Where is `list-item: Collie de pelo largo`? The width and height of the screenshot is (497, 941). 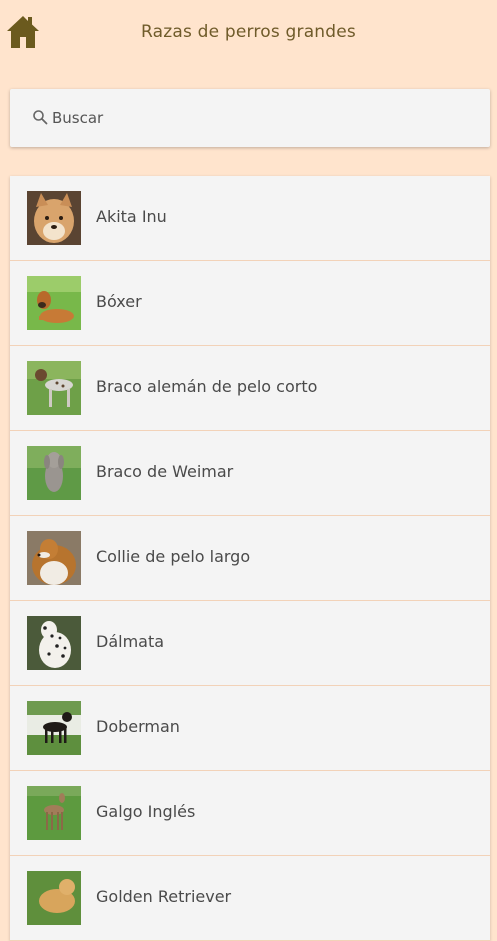
list-item: Collie de pelo largo is located at coordinates (250, 558).